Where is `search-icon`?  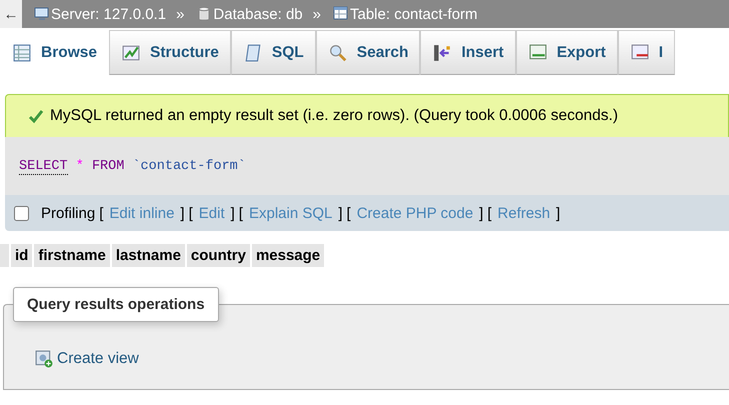 search-icon is located at coordinates (337, 53).